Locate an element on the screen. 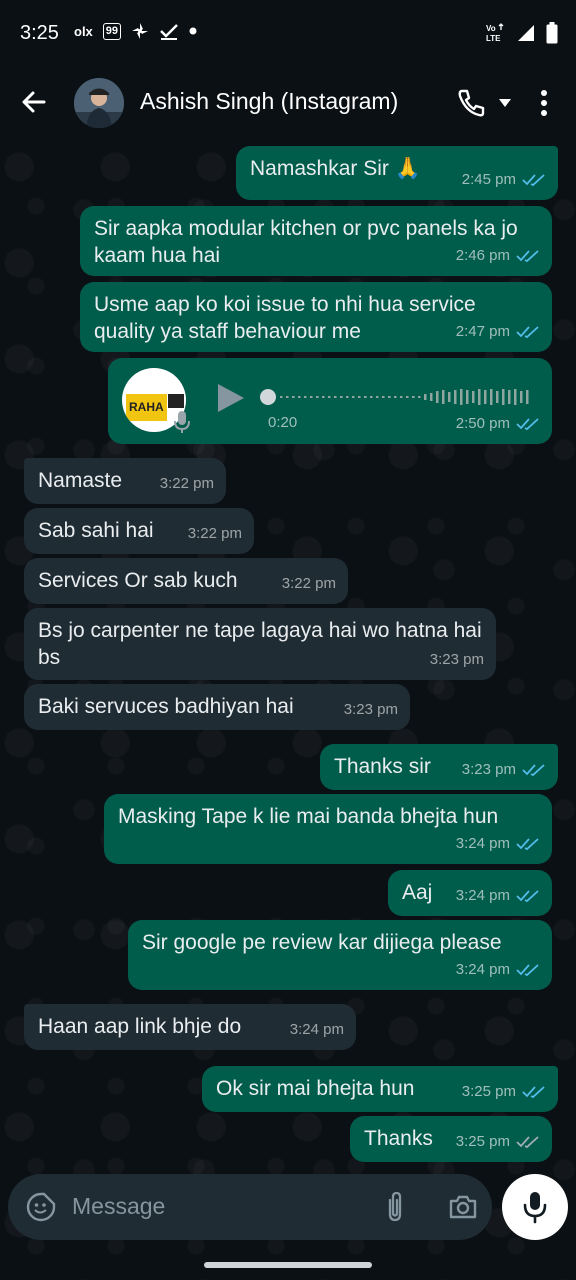  contact-avatar is located at coordinates (99, 103).